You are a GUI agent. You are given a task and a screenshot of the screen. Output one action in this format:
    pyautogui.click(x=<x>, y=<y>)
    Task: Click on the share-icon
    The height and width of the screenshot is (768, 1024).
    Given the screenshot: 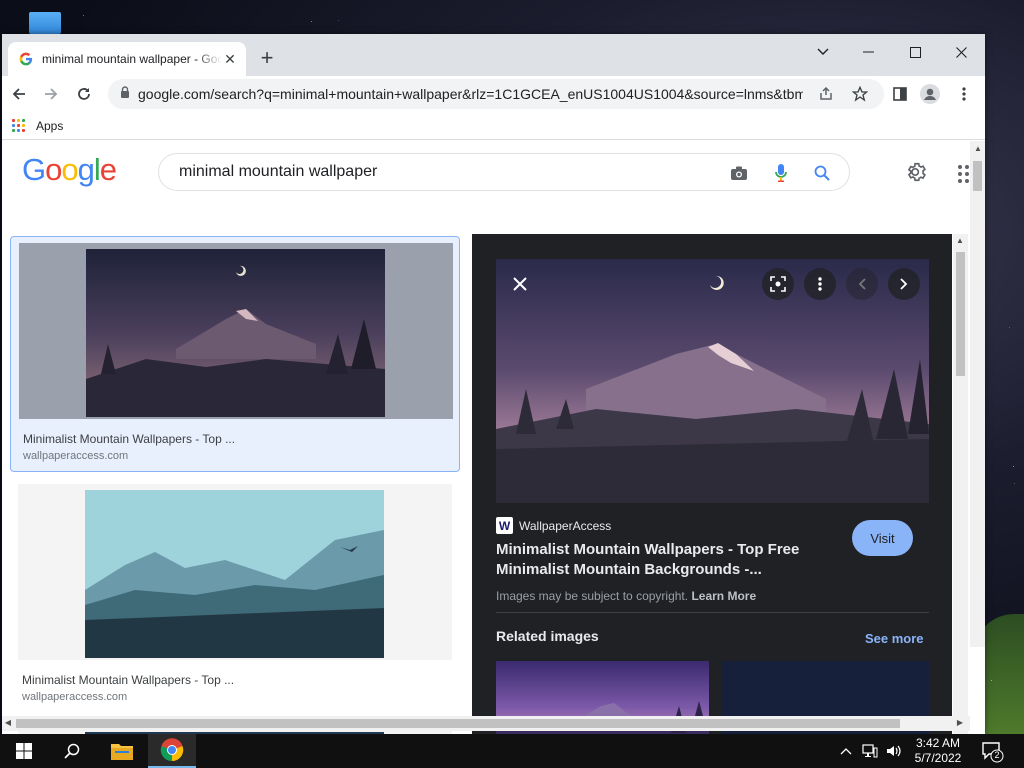 What is the action you would take?
    pyautogui.click(x=826, y=94)
    